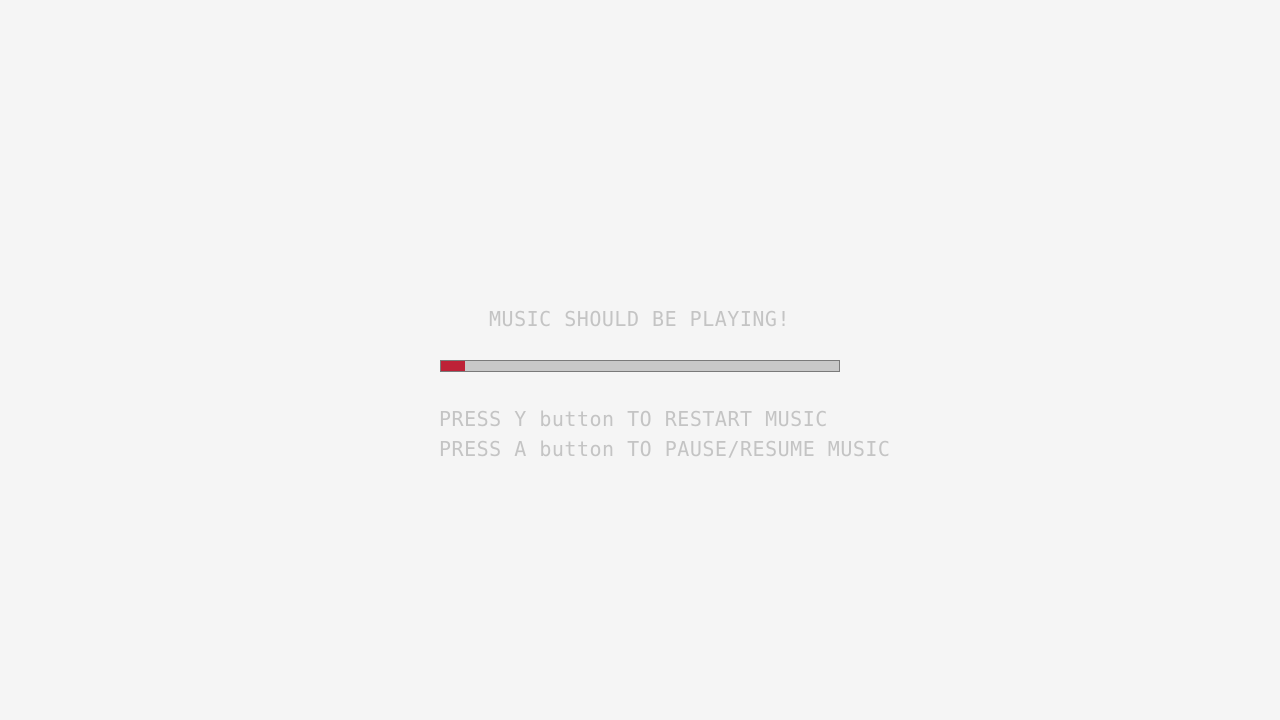  I want to click on music-progress-bar, so click(640, 366).